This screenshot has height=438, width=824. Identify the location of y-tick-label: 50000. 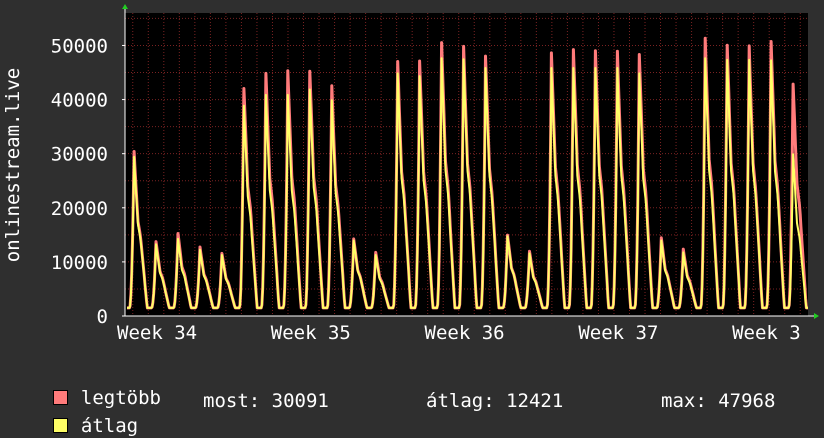
(79, 46).